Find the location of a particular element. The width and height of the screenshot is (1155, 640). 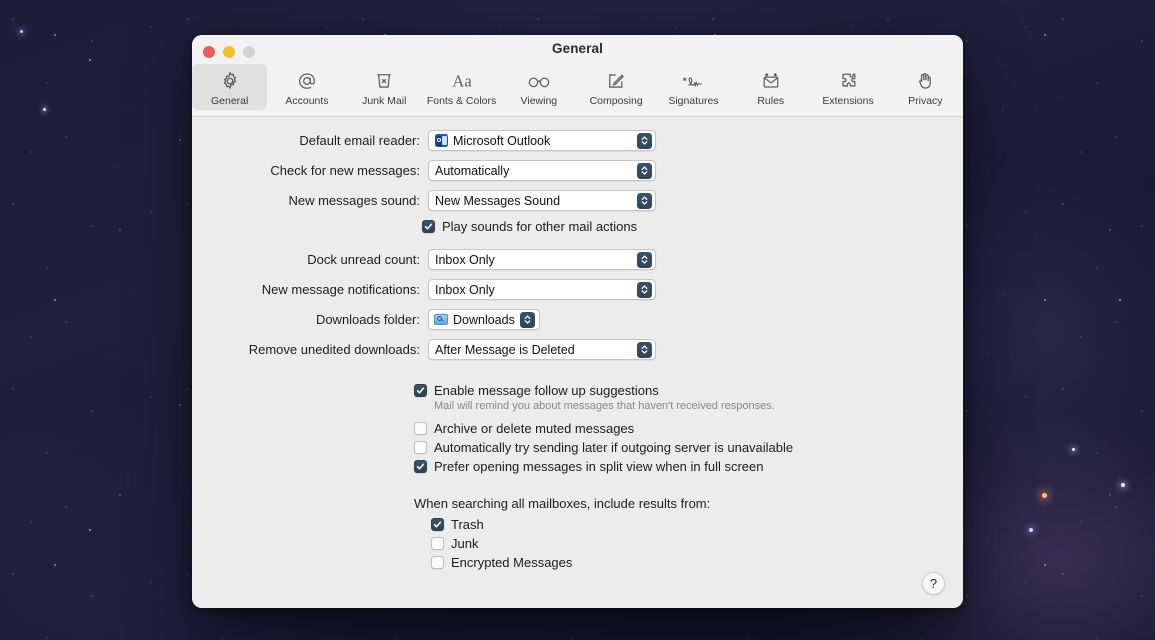

tab-accounts: Accounts is located at coordinates (306, 87).